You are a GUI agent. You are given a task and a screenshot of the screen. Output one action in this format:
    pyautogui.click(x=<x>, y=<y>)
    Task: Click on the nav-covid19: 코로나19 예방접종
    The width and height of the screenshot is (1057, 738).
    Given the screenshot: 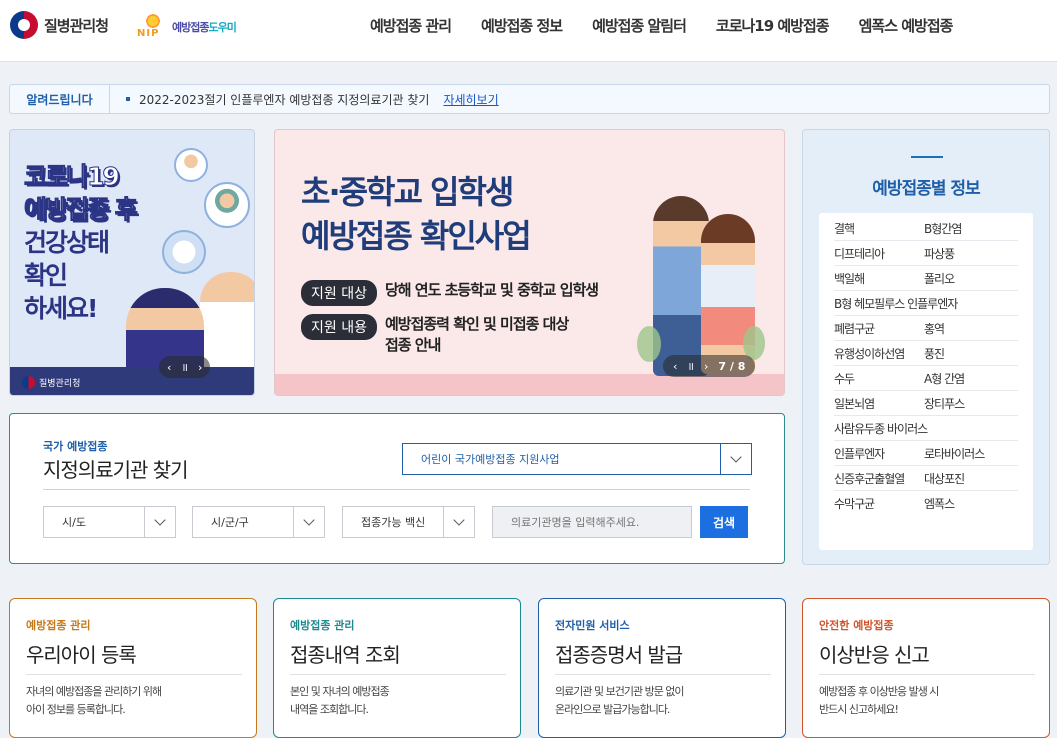 What is the action you would take?
    pyautogui.click(x=773, y=26)
    